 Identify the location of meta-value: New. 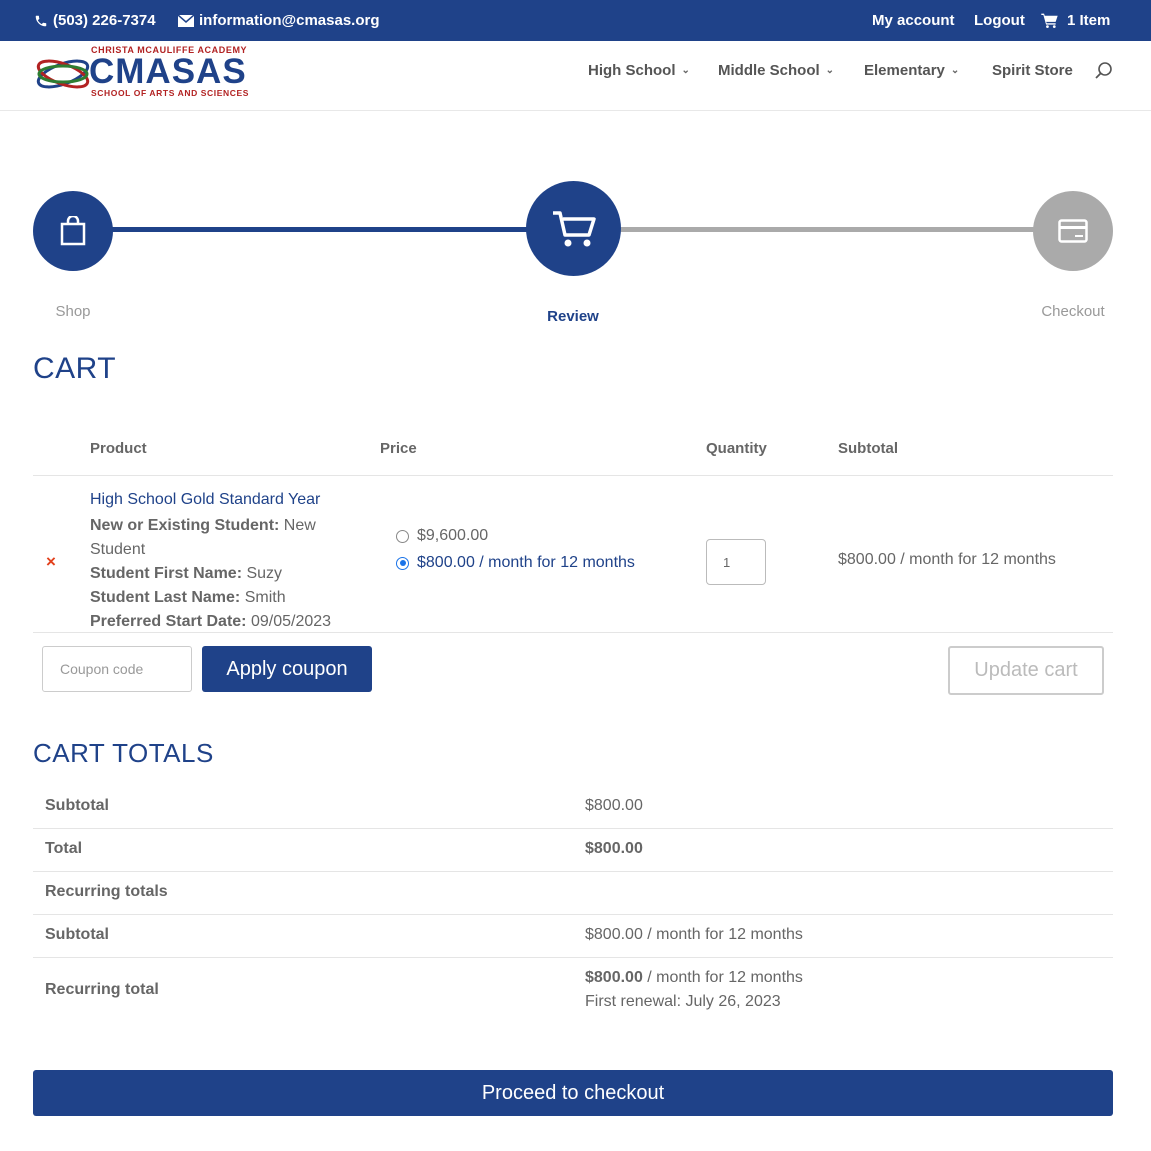
(299, 525).